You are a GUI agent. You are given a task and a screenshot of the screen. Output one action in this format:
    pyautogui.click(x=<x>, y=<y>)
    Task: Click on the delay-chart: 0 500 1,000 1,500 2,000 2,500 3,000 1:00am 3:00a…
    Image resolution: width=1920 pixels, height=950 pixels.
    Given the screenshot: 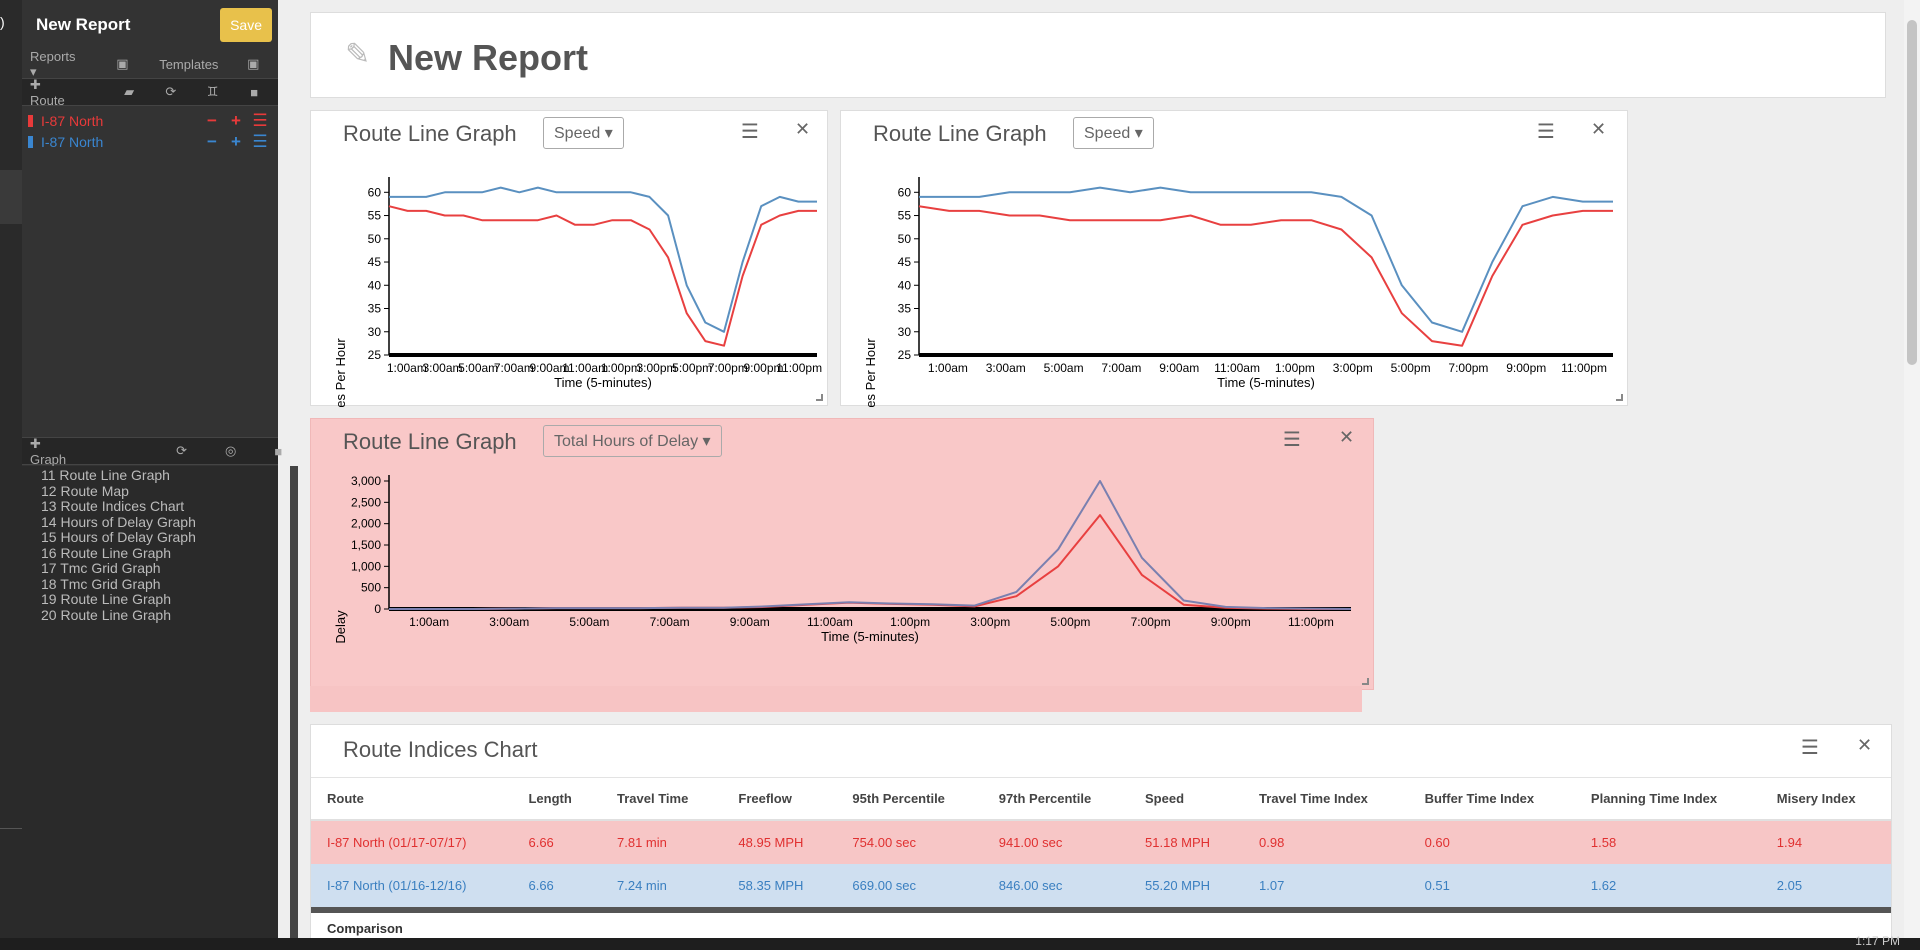 What is the action you would take?
    pyautogui.click(x=842, y=559)
    